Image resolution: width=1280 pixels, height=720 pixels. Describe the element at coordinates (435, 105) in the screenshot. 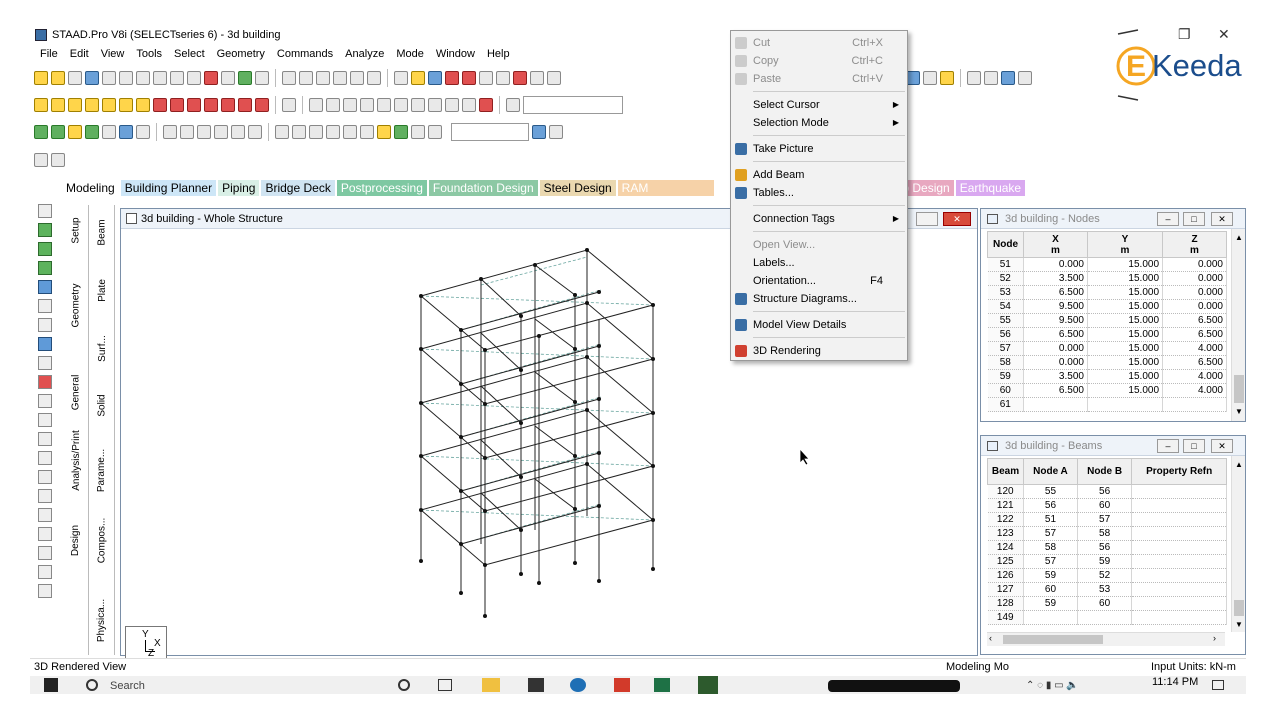

I see `new-view-icon` at that location.